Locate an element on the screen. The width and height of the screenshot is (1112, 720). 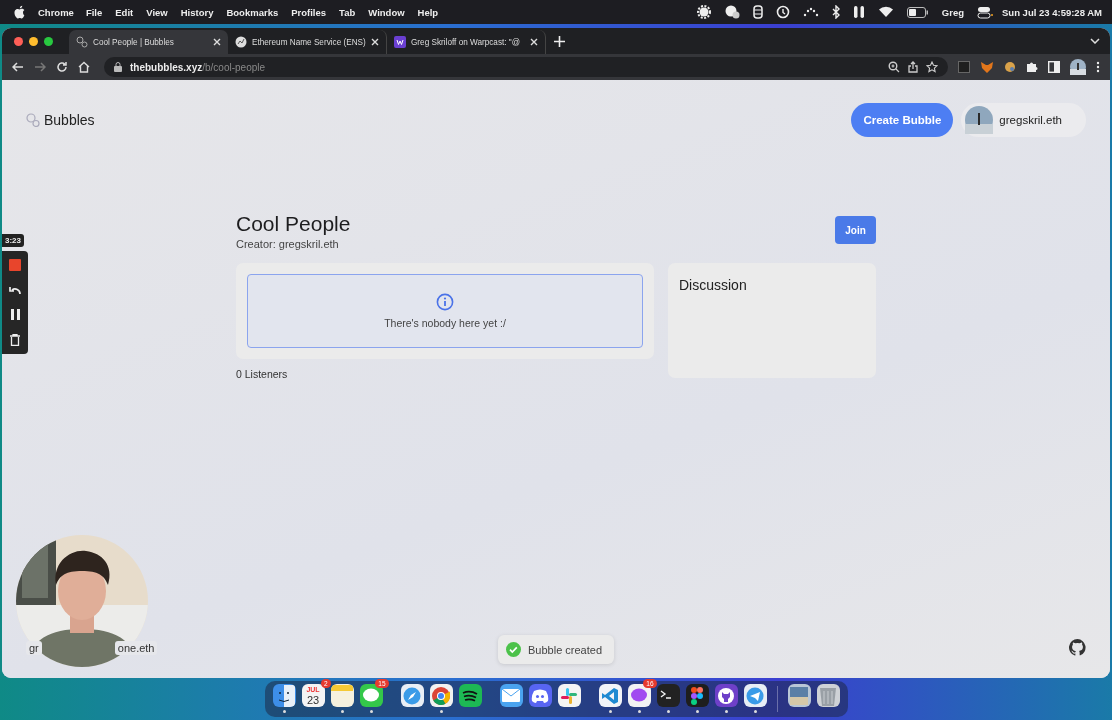
menu-item: History is located at coordinates (197, 12).